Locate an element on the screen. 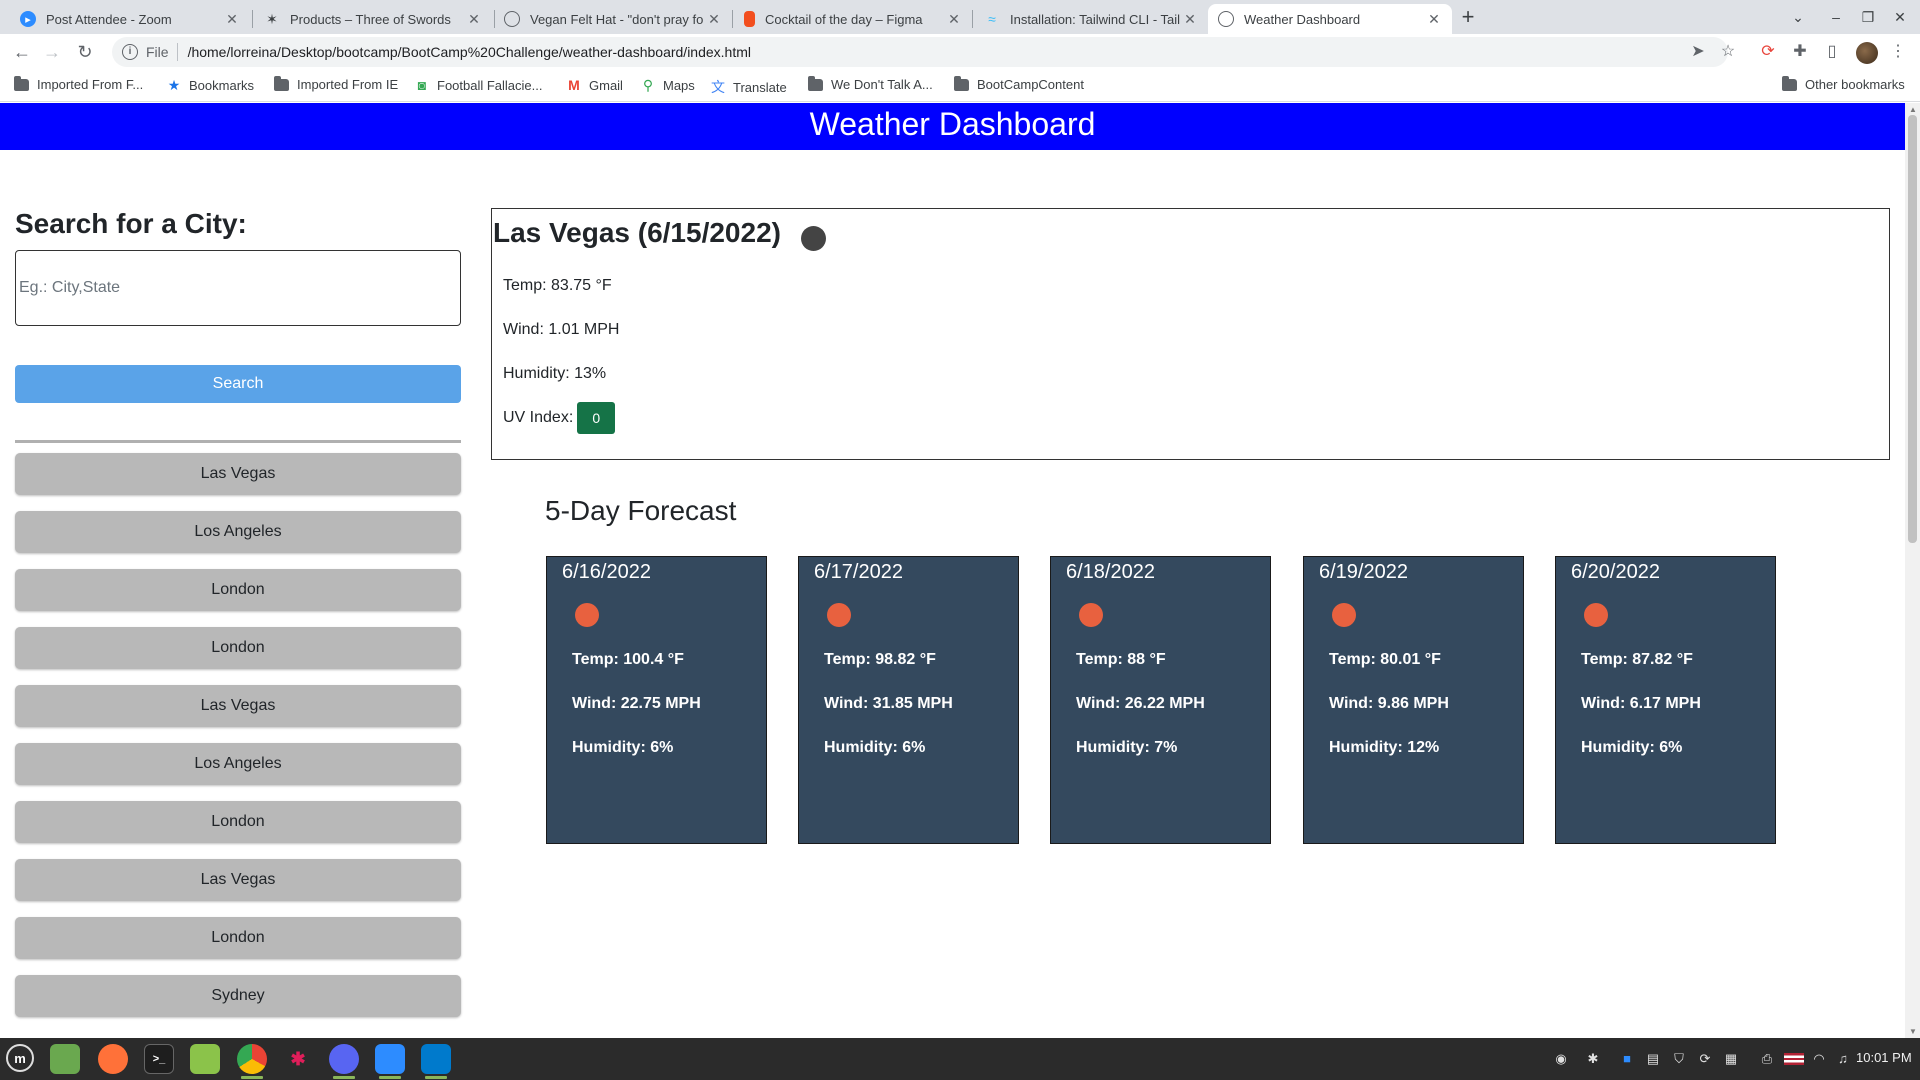 This screenshot has width=1920, height=1080. bookmark-bookmarks: ★ Bookmarks is located at coordinates (210, 85).